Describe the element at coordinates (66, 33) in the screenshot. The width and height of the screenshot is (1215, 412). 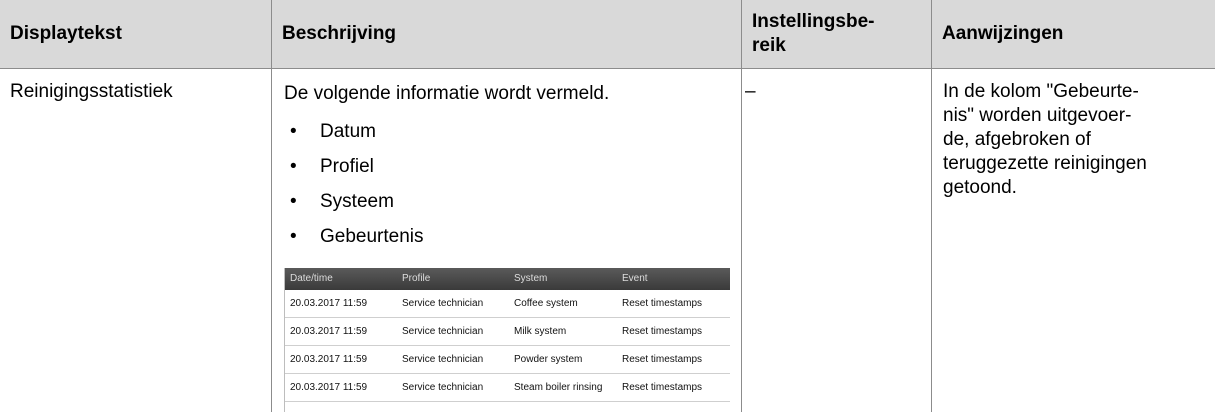
I see `header-displaytekst: Displaytekst` at that location.